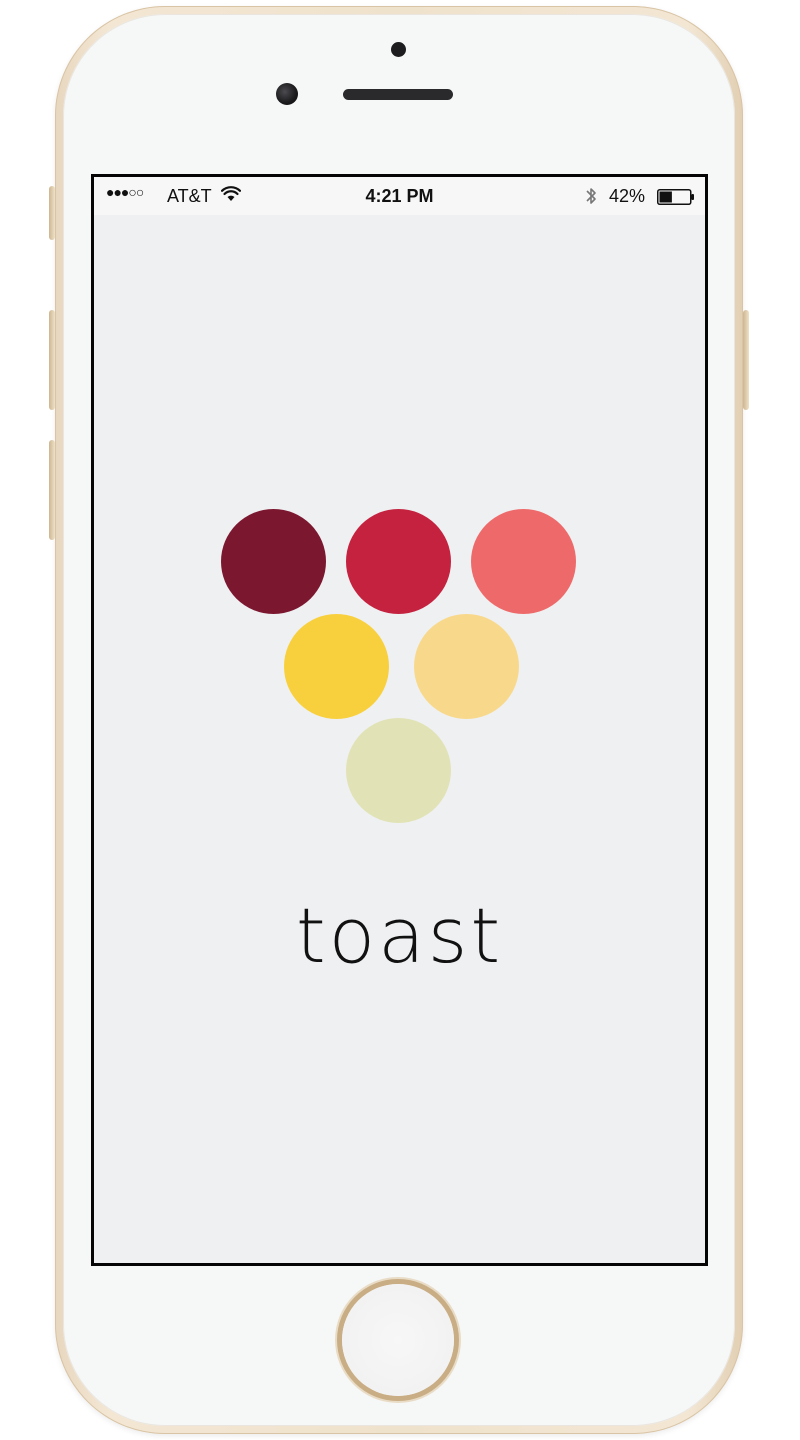 The width and height of the screenshot is (800, 1440). Describe the element at coordinates (591, 196) in the screenshot. I see `bluetooth-icon` at that location.